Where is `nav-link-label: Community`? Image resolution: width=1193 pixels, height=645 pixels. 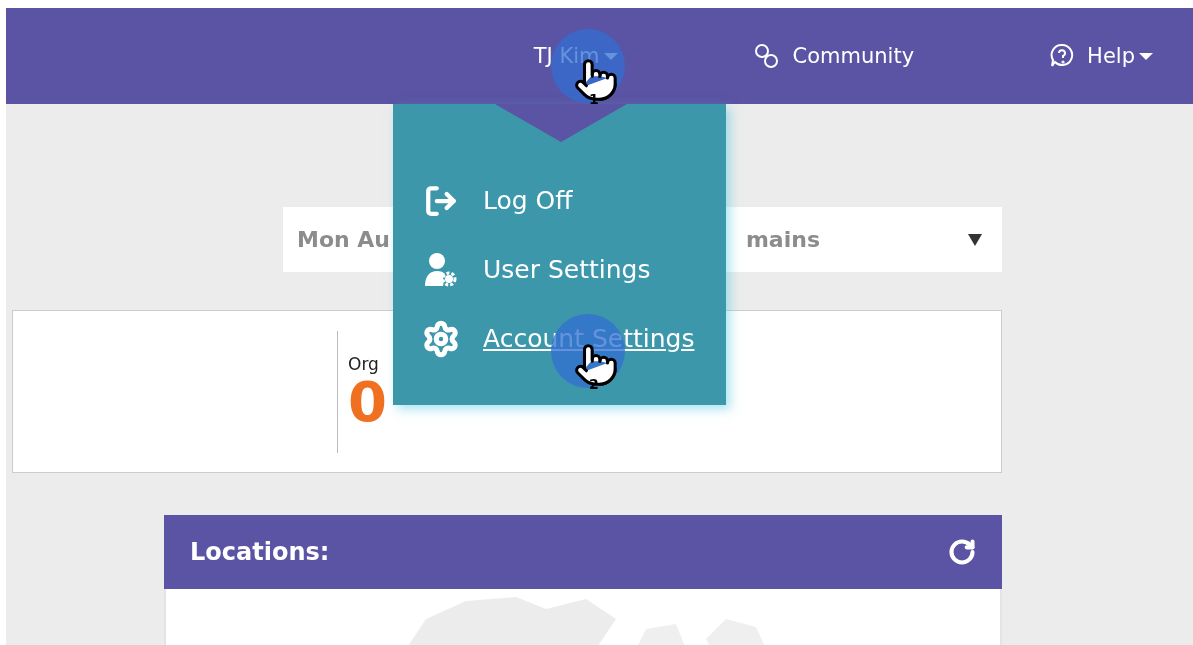
nav-link-label: Community is located at coordinates (853, 56).